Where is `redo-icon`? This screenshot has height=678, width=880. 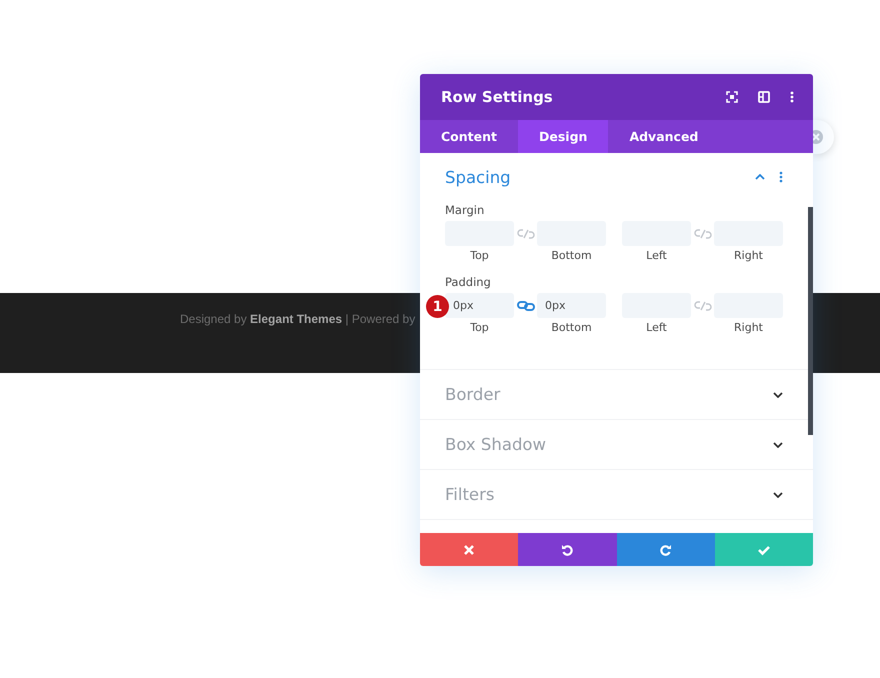
redo-icon is located at coordinates (666, 550).